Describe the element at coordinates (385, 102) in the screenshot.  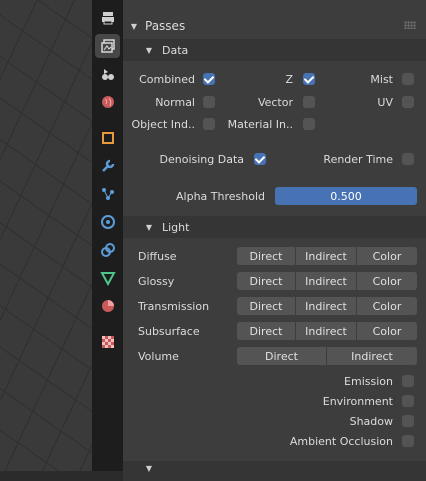
I see `uv-label: UV` at that location.